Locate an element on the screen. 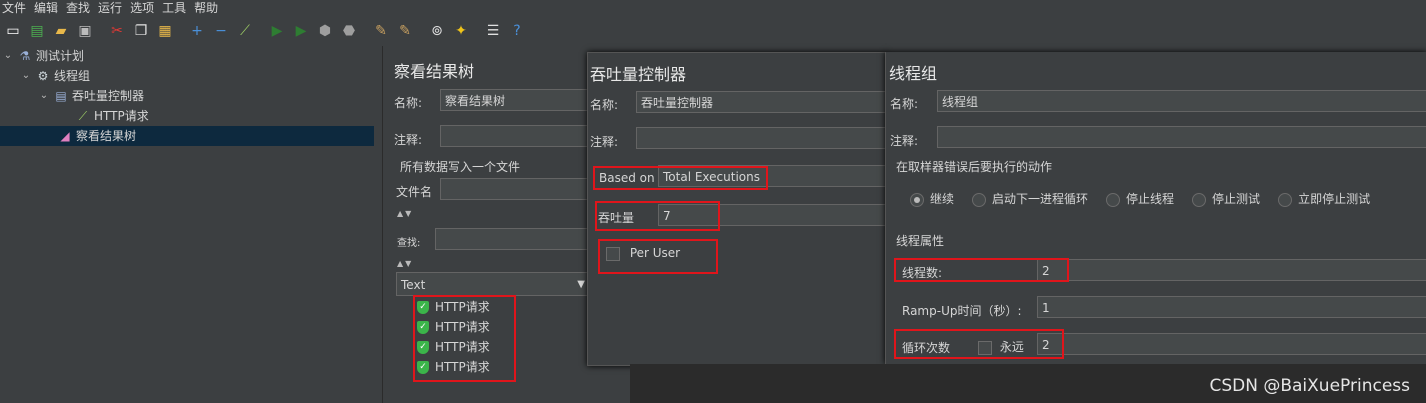 The width and height of the screenshot is (1426, 403). reset-search-icon: ✦ is located at coordinates (461, 31).